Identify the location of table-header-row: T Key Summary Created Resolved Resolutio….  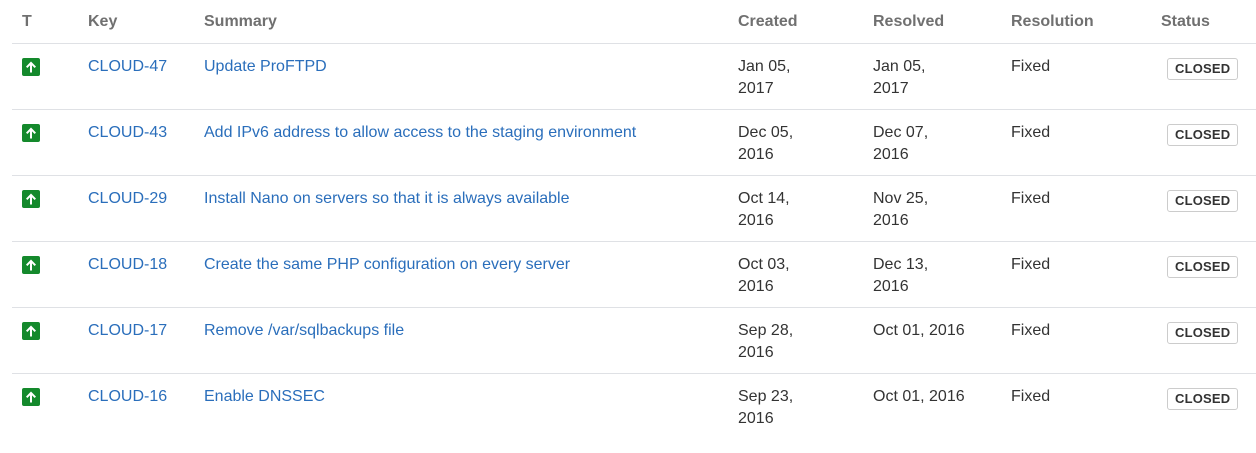
(634, 22).